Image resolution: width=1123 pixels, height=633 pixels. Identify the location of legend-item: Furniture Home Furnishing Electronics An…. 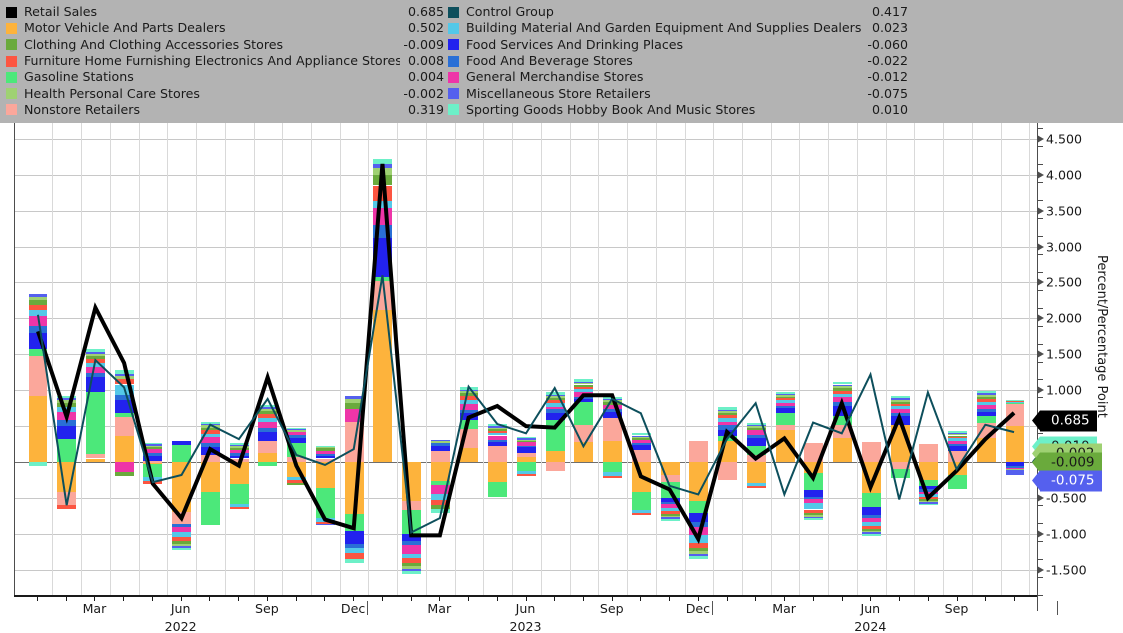
(225, 61).